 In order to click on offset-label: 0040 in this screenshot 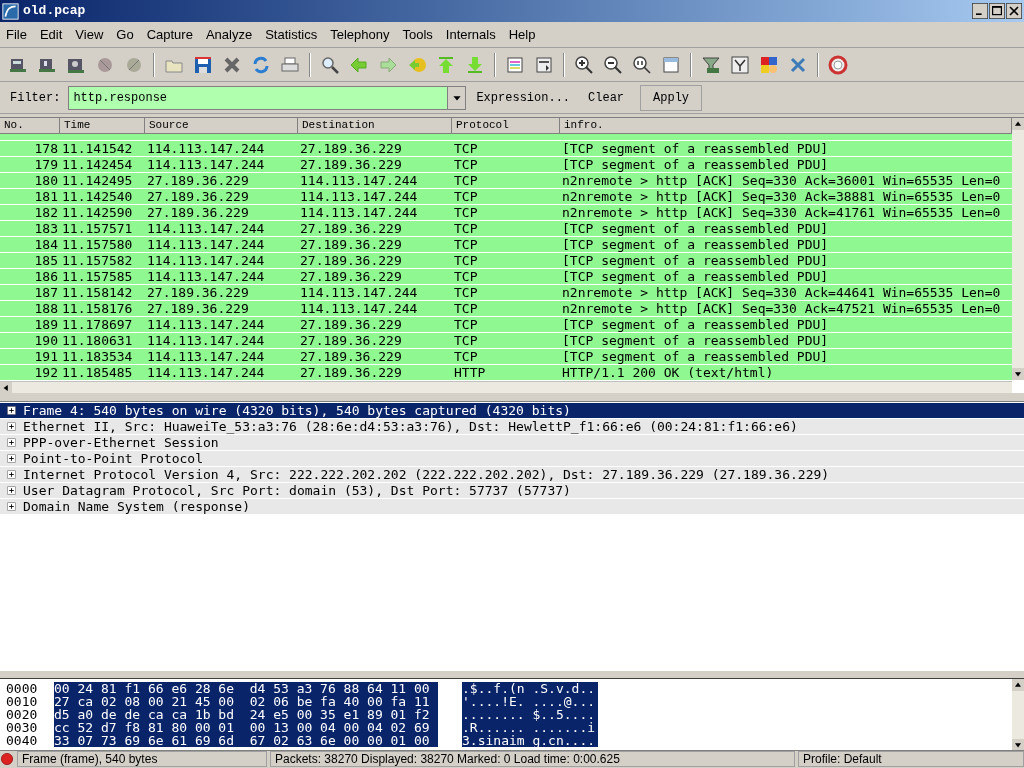, I will do `click(22, 740)`.